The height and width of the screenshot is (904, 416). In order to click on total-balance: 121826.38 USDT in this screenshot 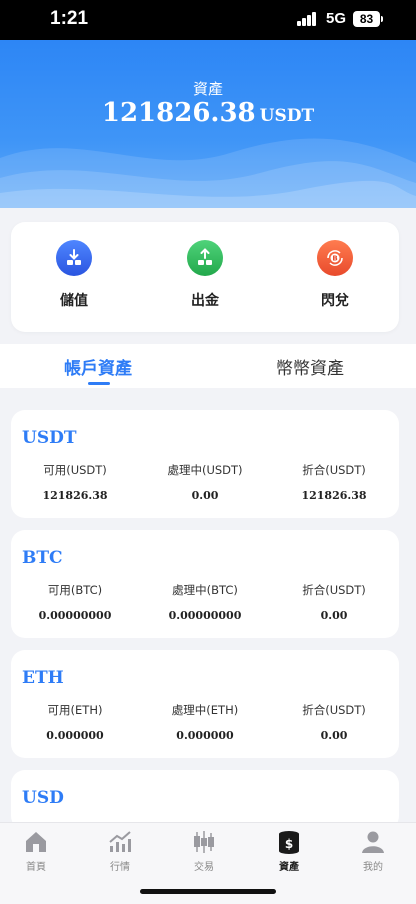, I will do `click(208, 113)`.